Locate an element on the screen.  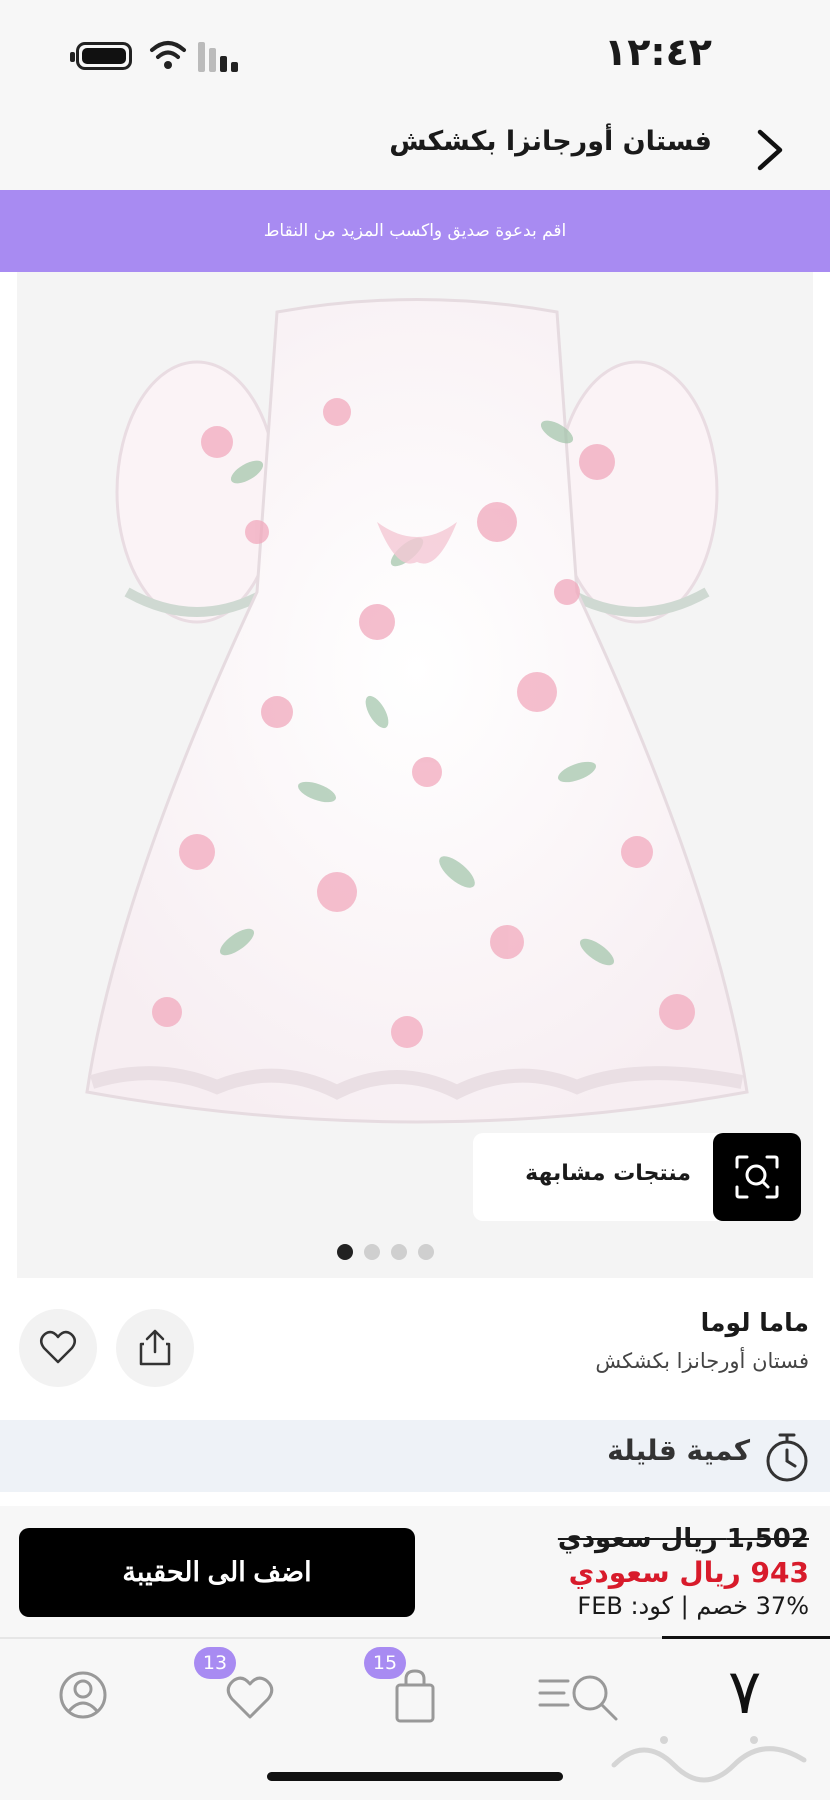
low-stock-notice: كمية قليلة is located at coordinates (415, 1456).